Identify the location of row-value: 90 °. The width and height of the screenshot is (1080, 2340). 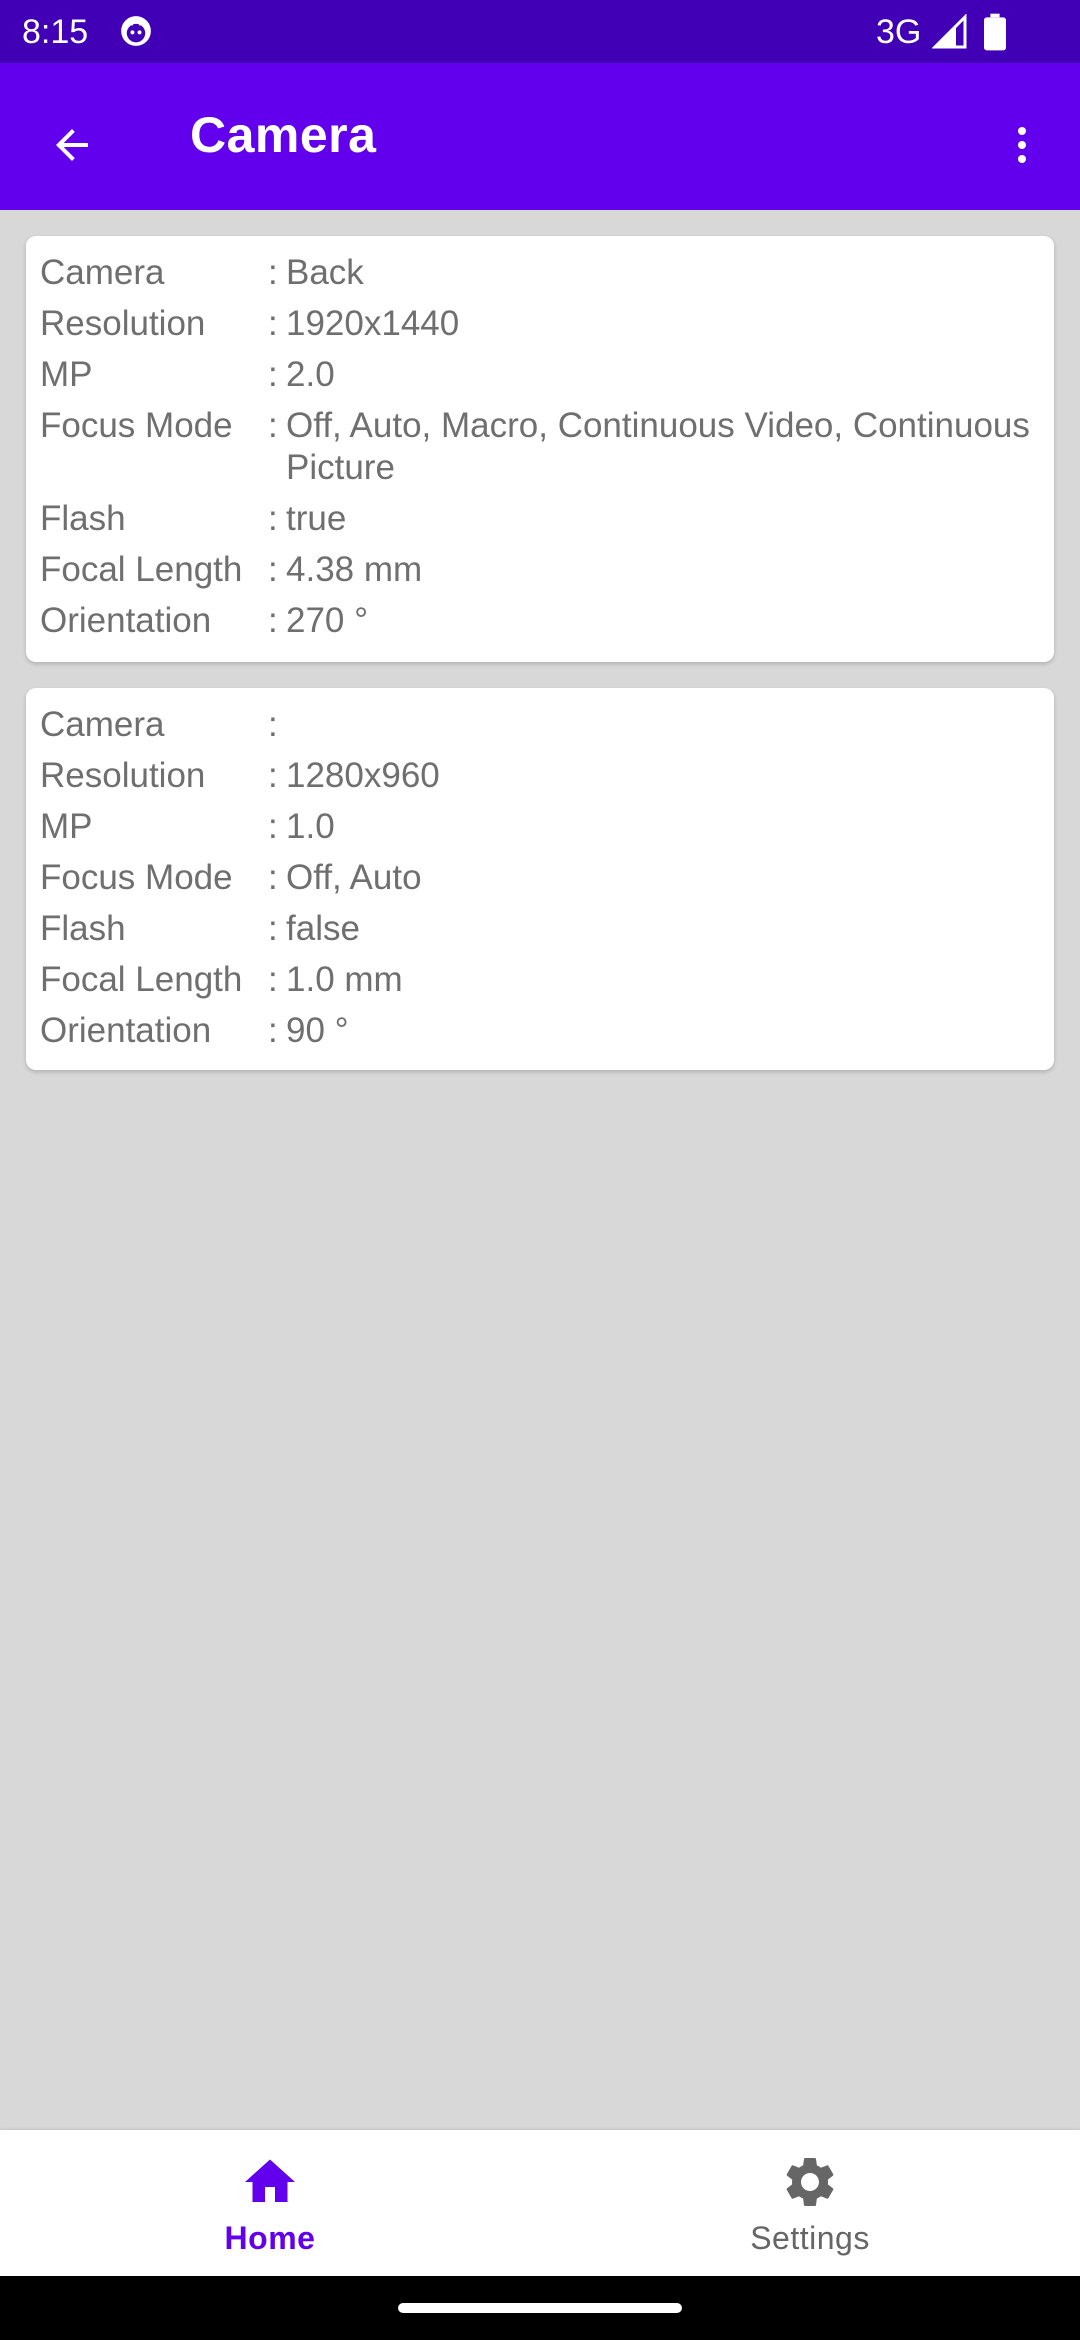
(317, 1030).